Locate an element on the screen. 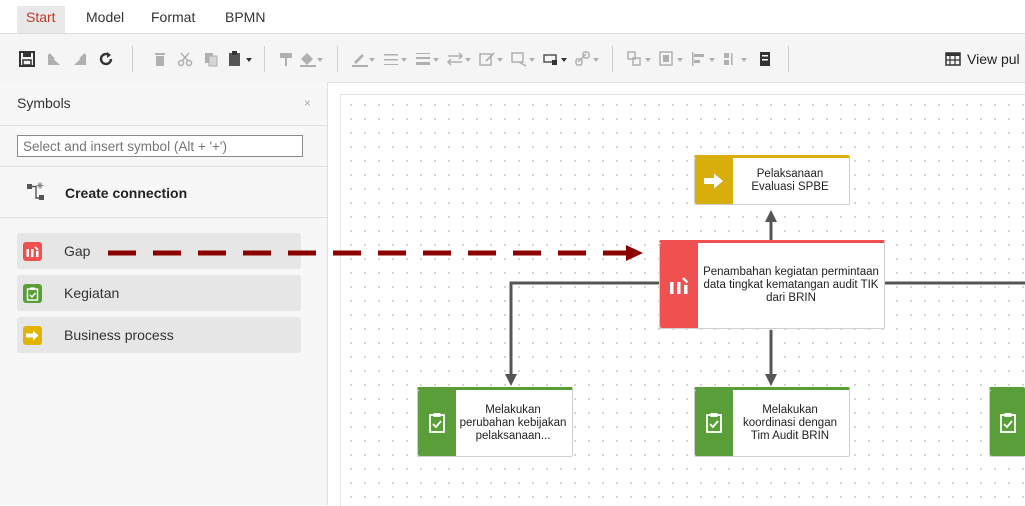 The image size is (1025, 506). node-partial-kegiatan is located at coordinates (1007, 422).